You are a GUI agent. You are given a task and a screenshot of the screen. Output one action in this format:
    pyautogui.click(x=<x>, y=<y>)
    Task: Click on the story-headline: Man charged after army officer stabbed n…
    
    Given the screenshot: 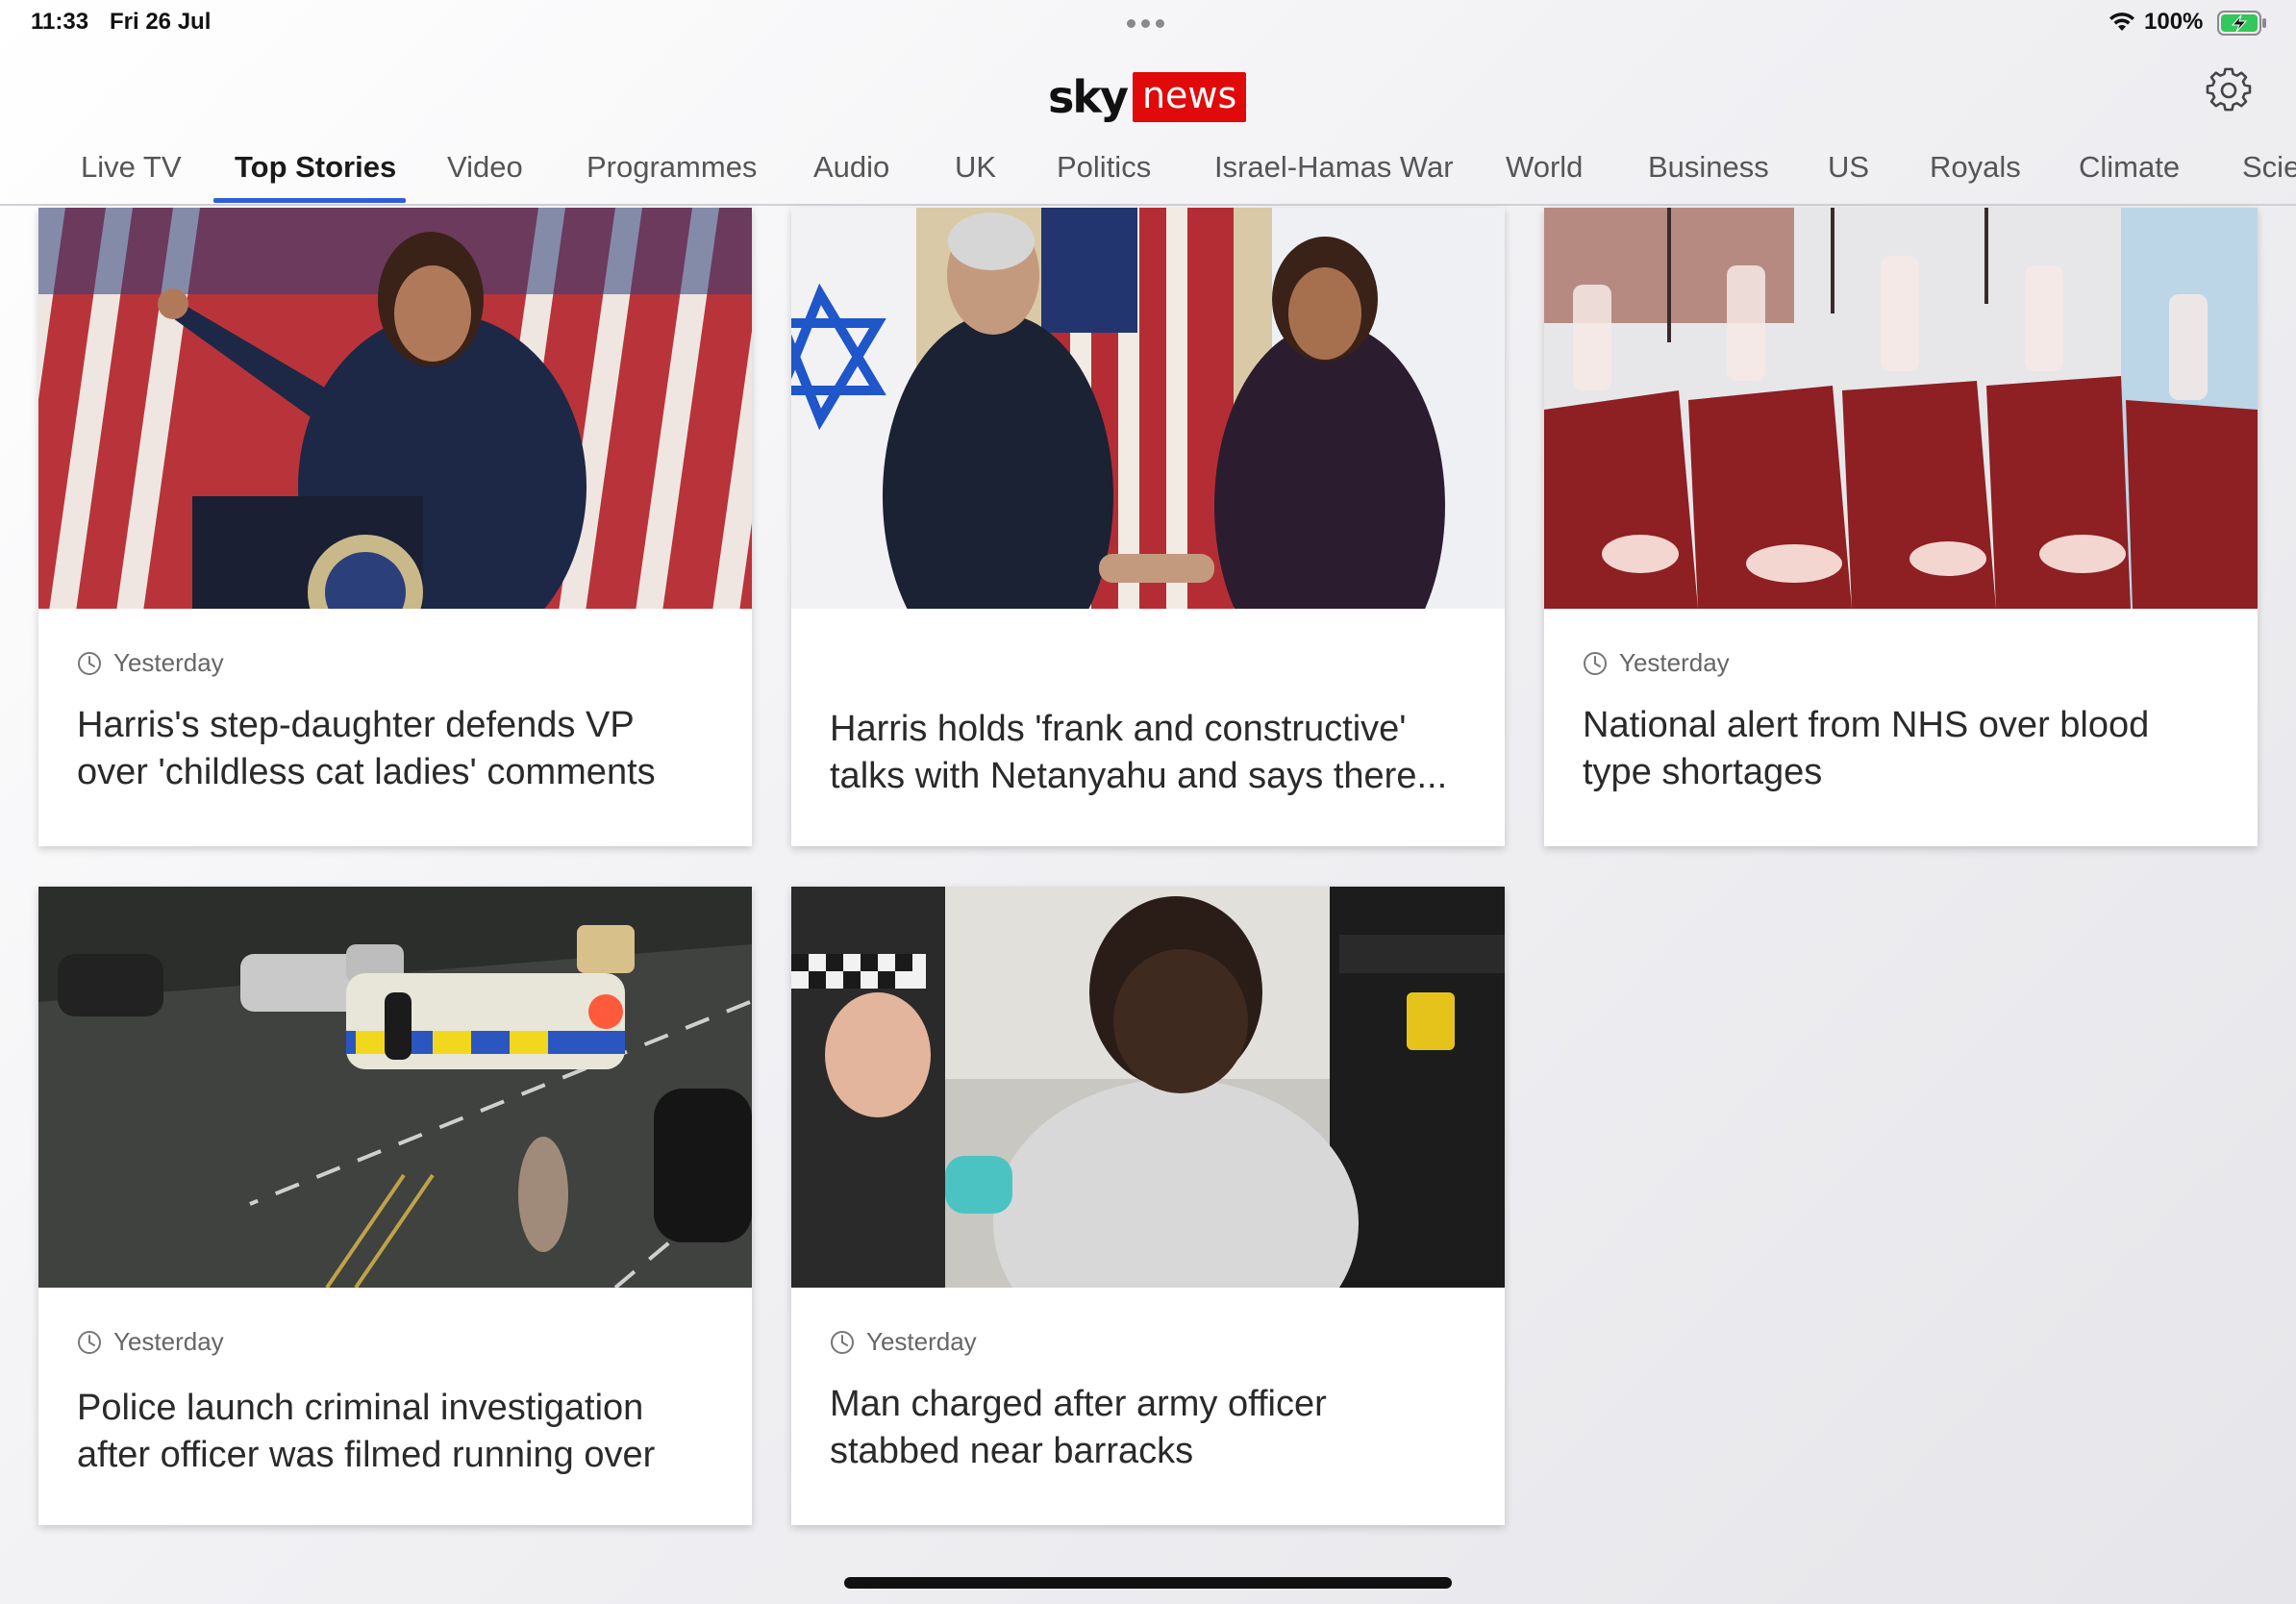 What is the action you would take?
    pyautogui.click(x=1148, y=1428)
    